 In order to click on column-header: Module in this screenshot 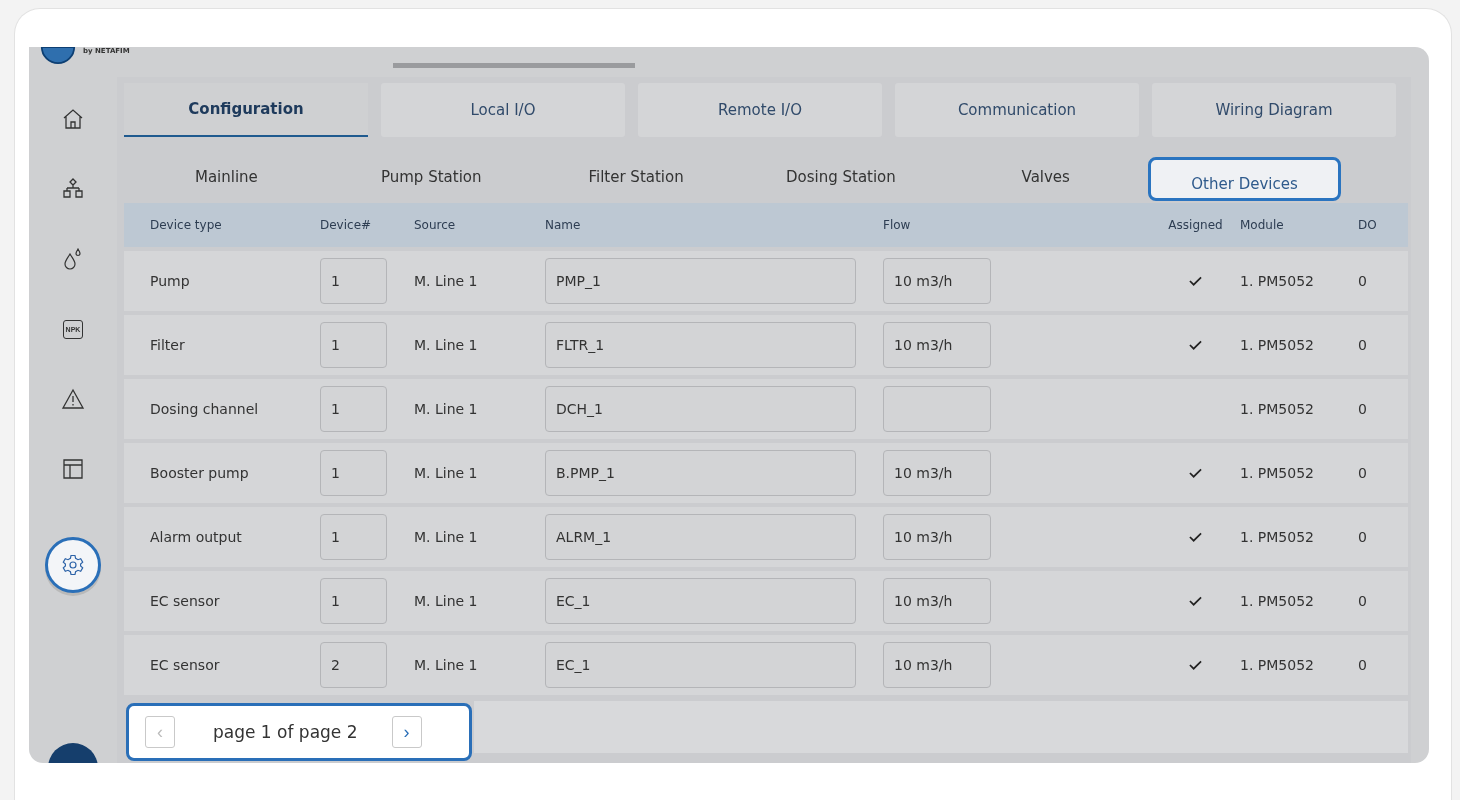, I will do `click(1262, 225)`.